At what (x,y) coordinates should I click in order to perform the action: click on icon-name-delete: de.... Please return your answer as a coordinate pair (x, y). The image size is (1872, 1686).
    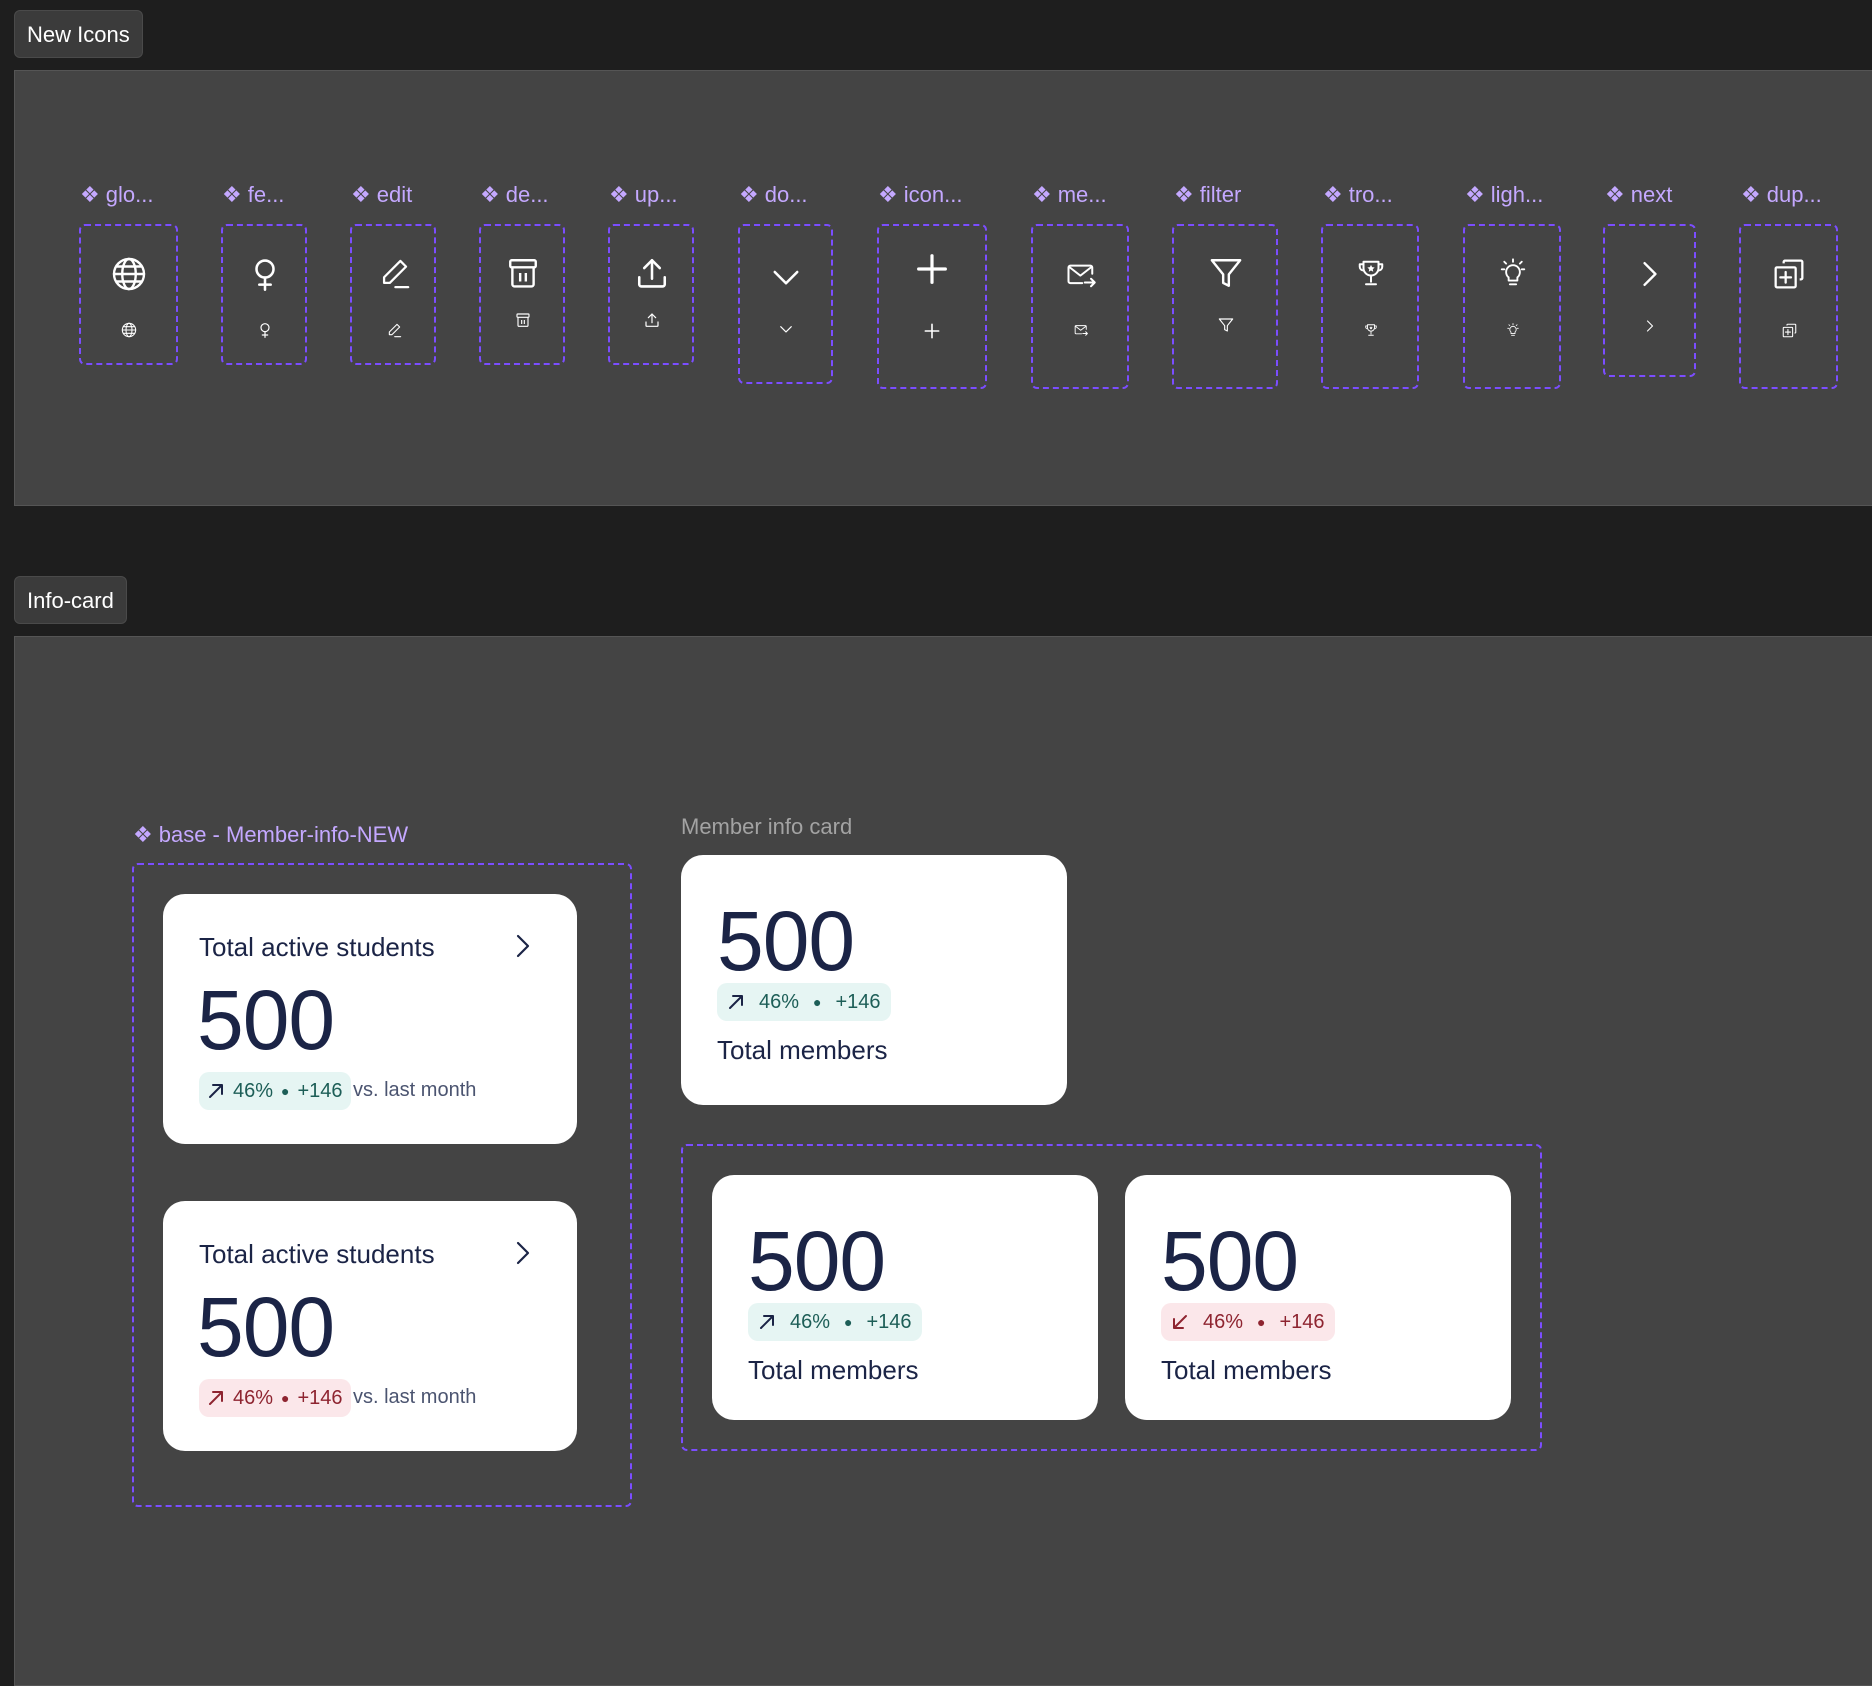
    Looking at the image, I should click on (527, 194).